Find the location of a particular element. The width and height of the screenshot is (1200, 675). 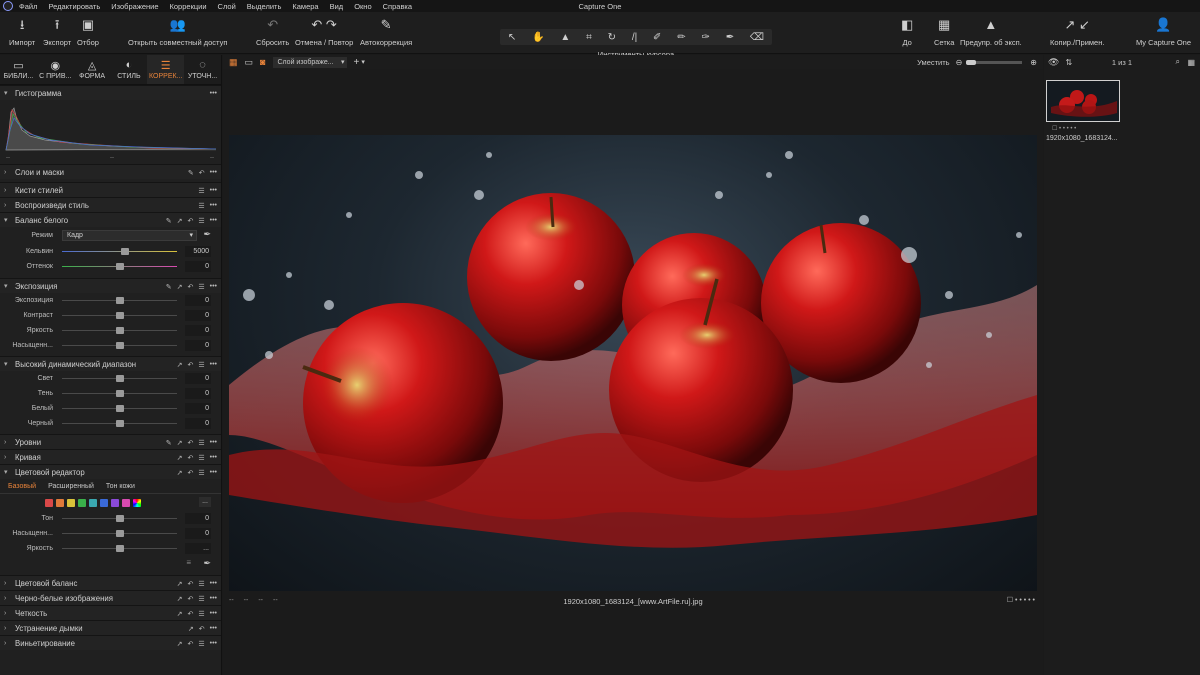

menu-adjustments: Коррекции is located at coordinates (188, 6).